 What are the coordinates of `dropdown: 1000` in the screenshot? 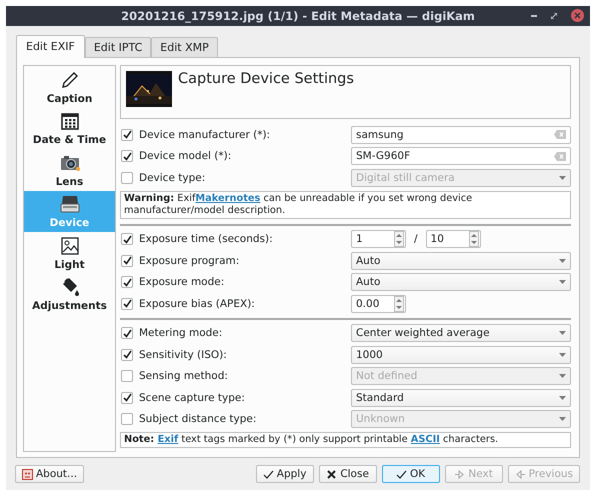 It's located at (461, 355).